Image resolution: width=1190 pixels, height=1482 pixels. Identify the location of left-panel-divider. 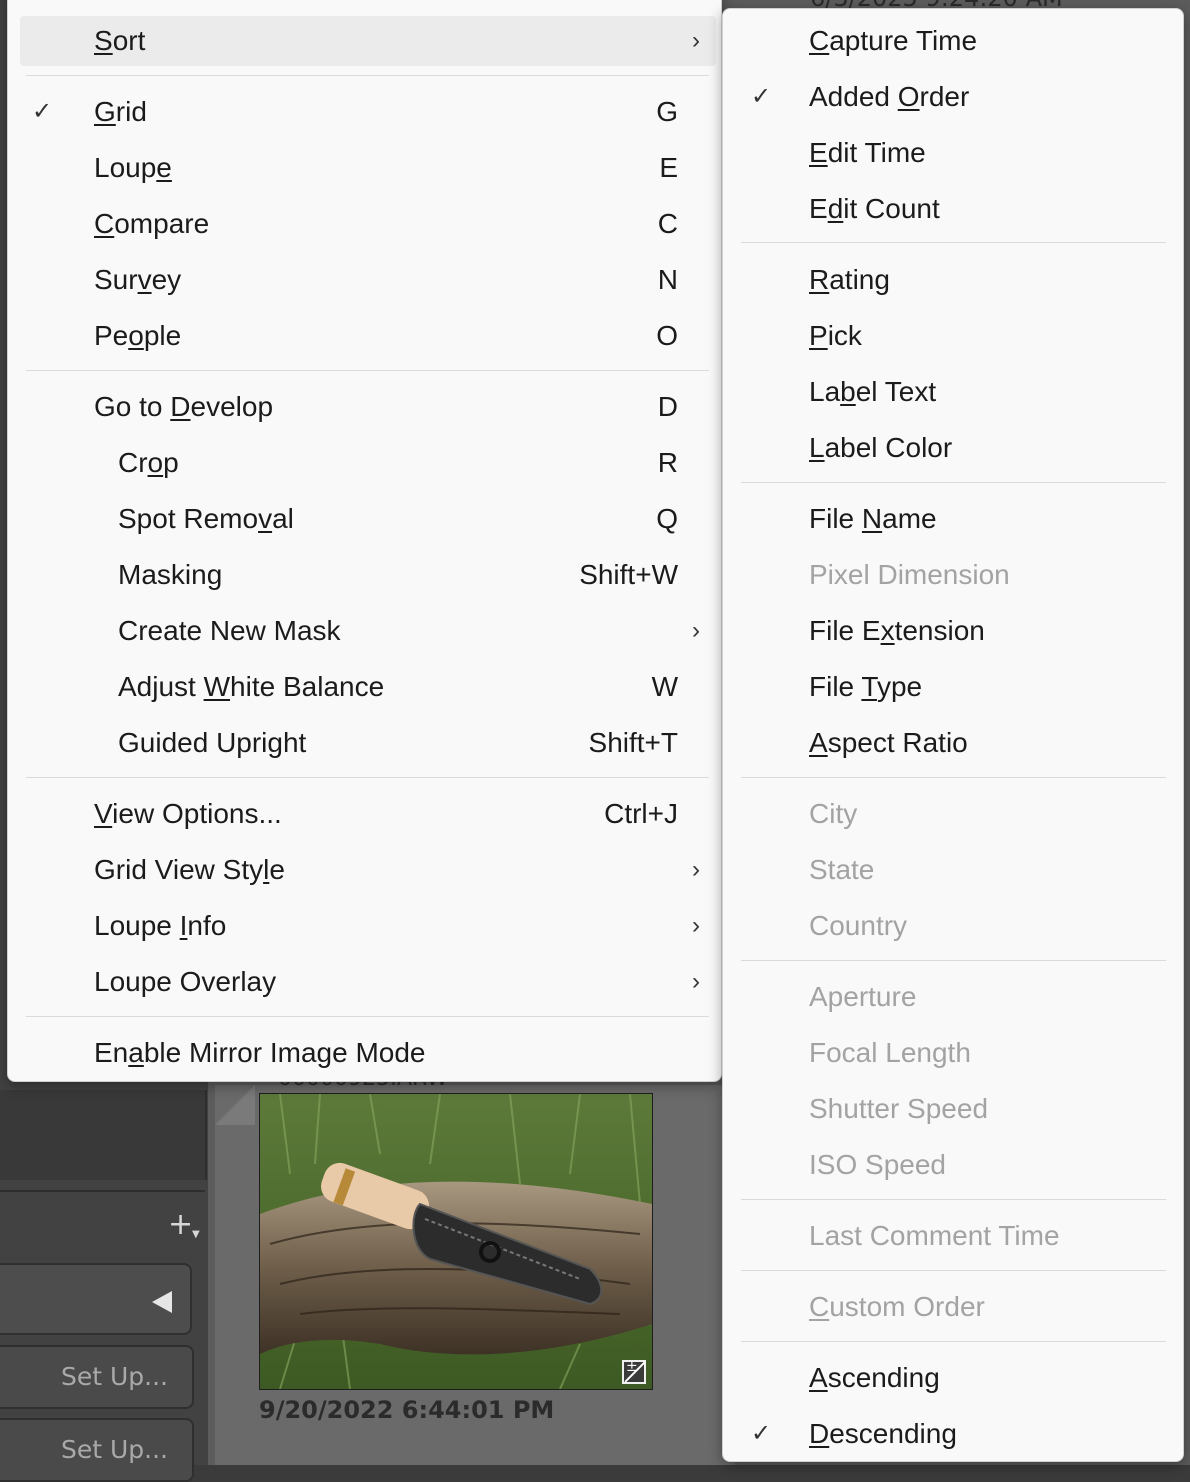
(102, 1191).